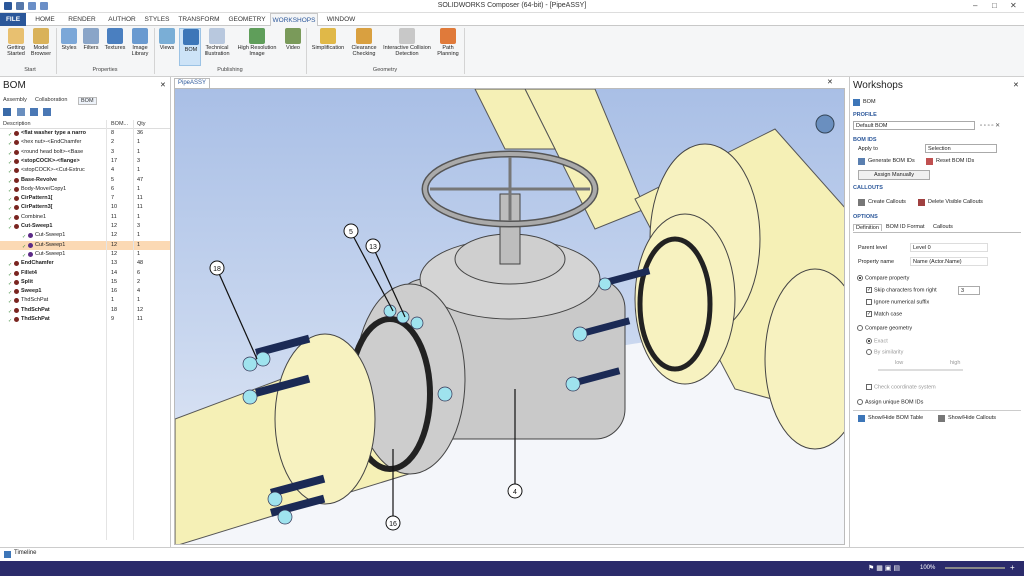 This screenshot has height=576, width=1024. Describe the element at coordinates (407, 42) in the screenshot. I see `interactive-collision-detection-button: Interactive Collision Detection` at that location.